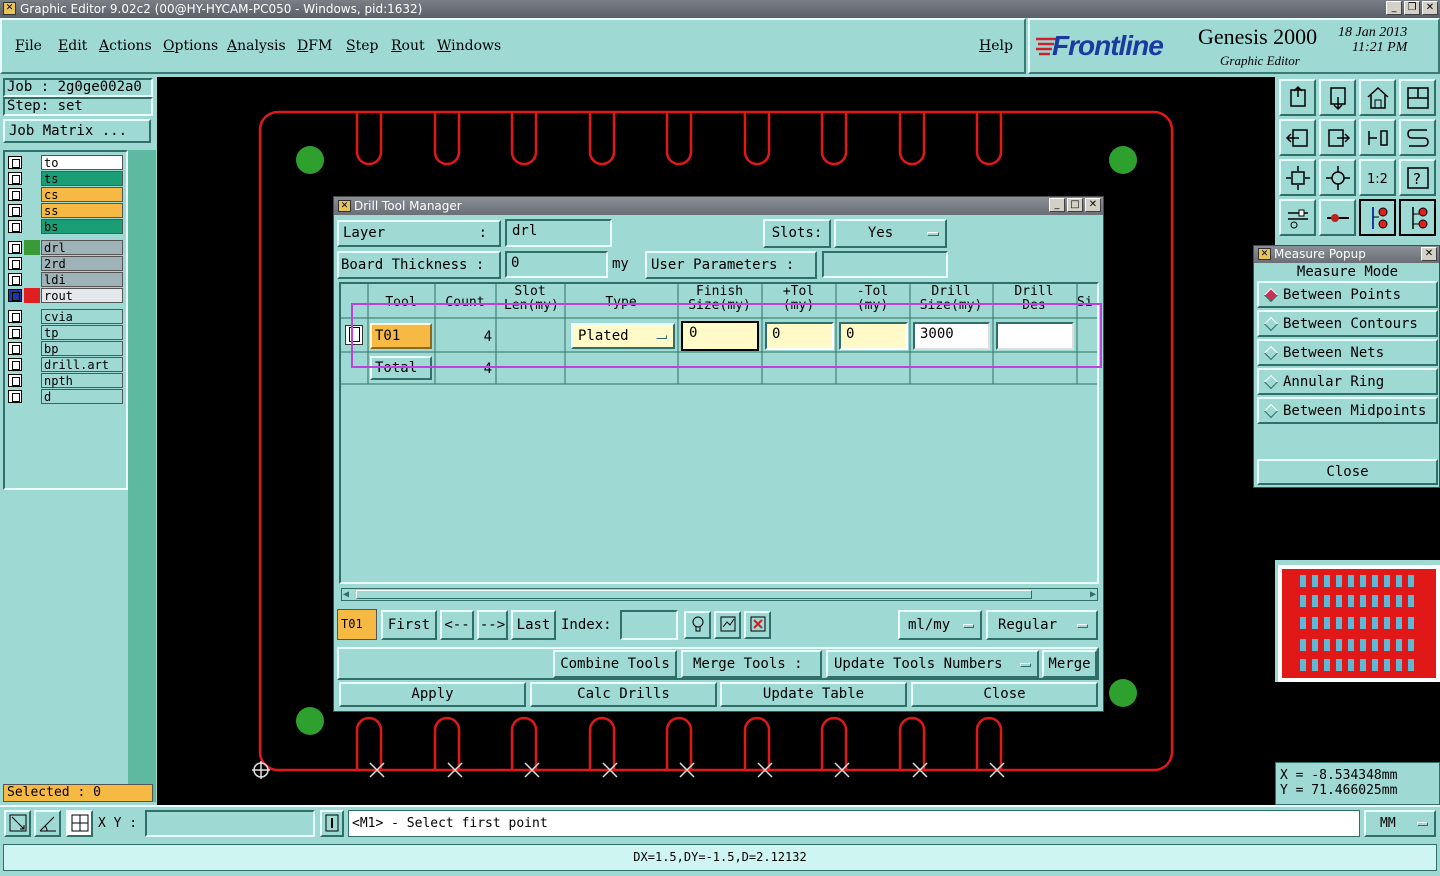 This screenshot has width=1440, height=876. Describe the element at coordinates (65, 316) in the screenshot. I see `layer-row-cvia: cvia` at that location.